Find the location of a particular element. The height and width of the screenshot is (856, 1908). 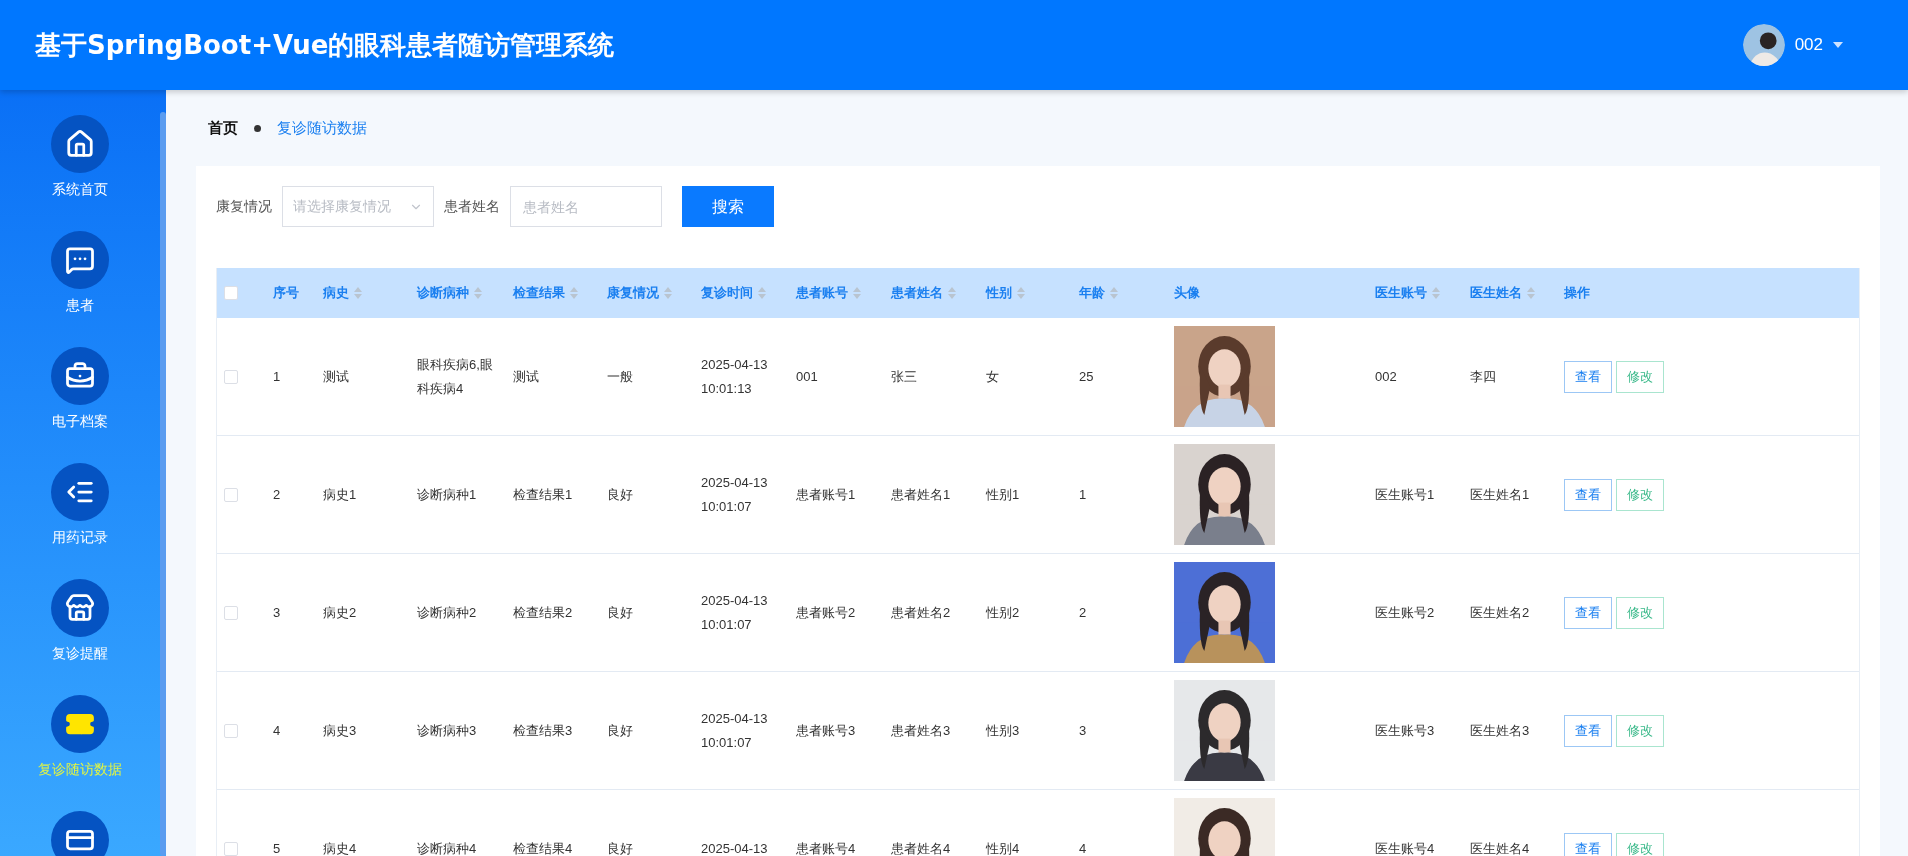

sidebar-item: 电子档案 is located at coordinates (80, 389).